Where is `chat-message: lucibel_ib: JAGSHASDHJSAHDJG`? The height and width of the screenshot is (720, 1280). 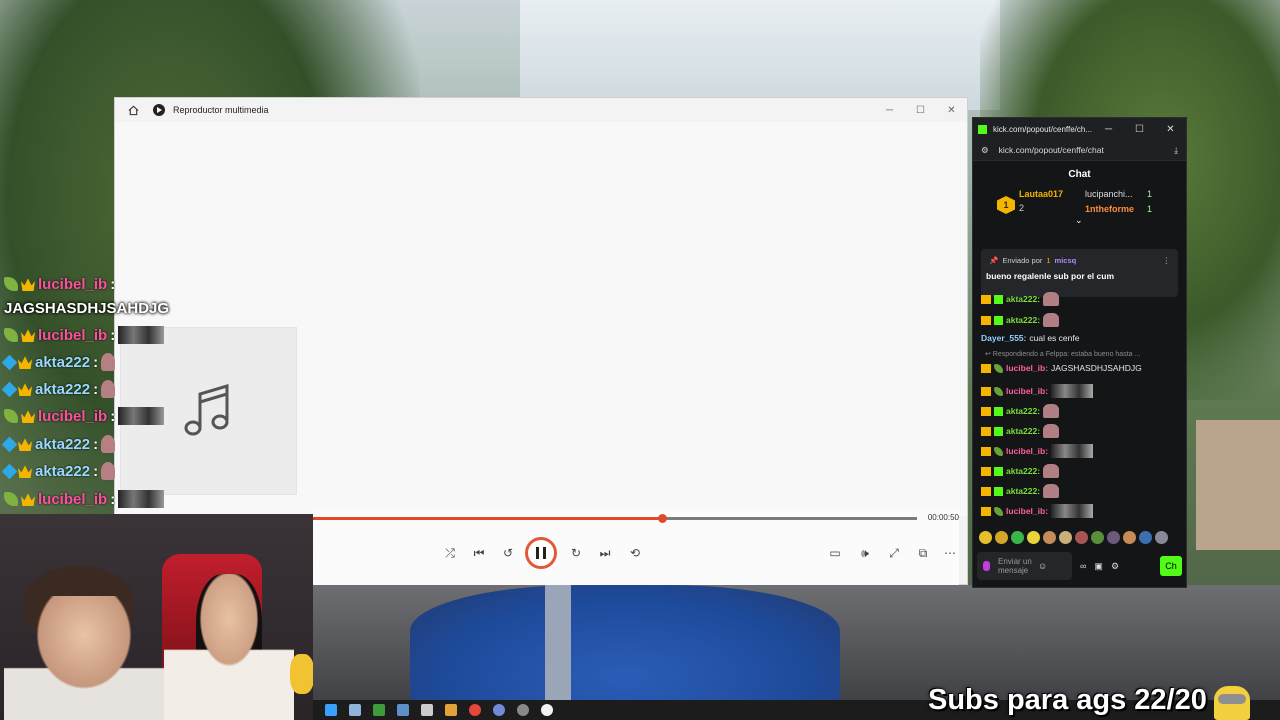 chat-message: lucibel_ib: JAGSHASDHJSAHDJG is located at coordinates (1061, 368).